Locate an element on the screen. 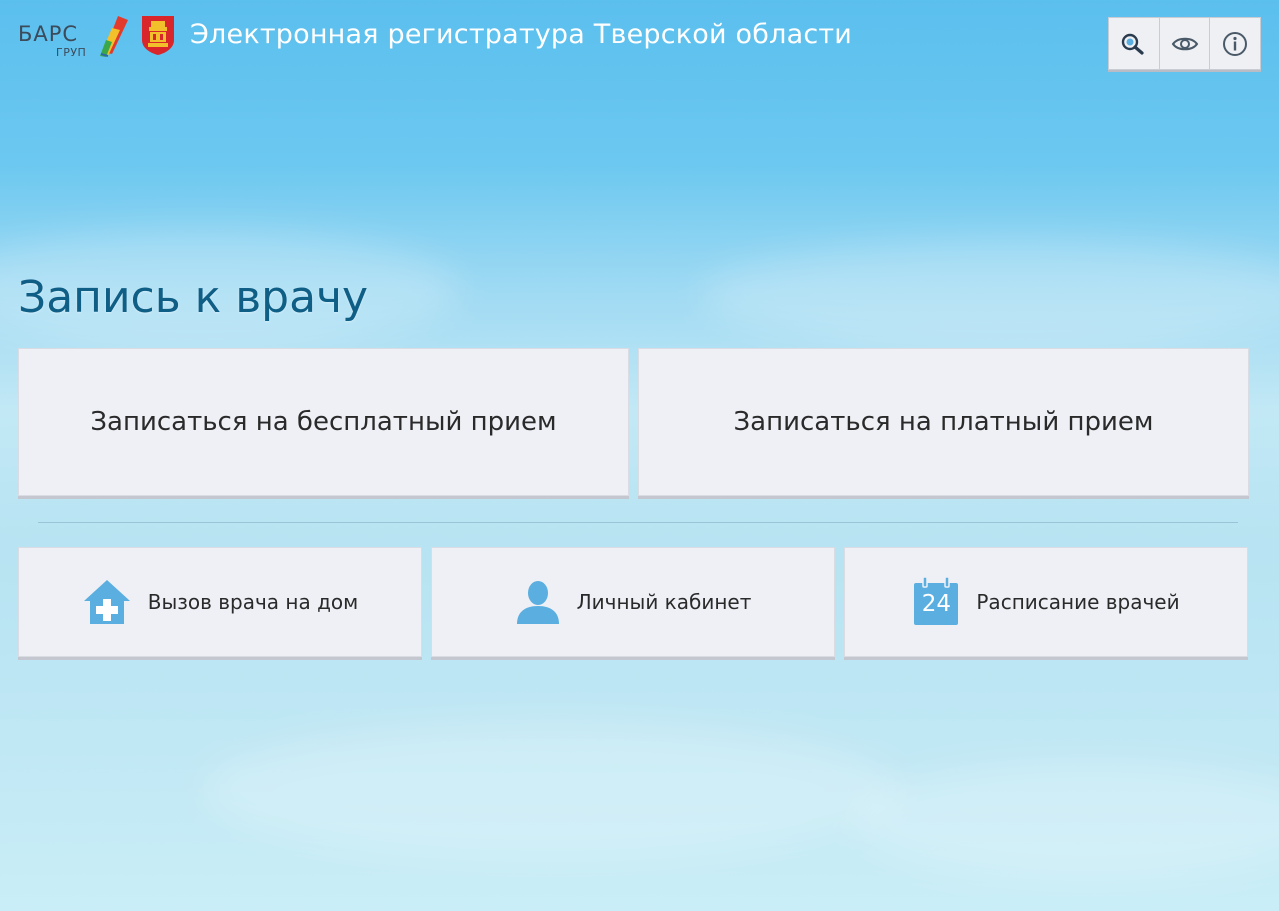 The image size is (1279, 911). eye-icon is located at coordinates (1184, 43).